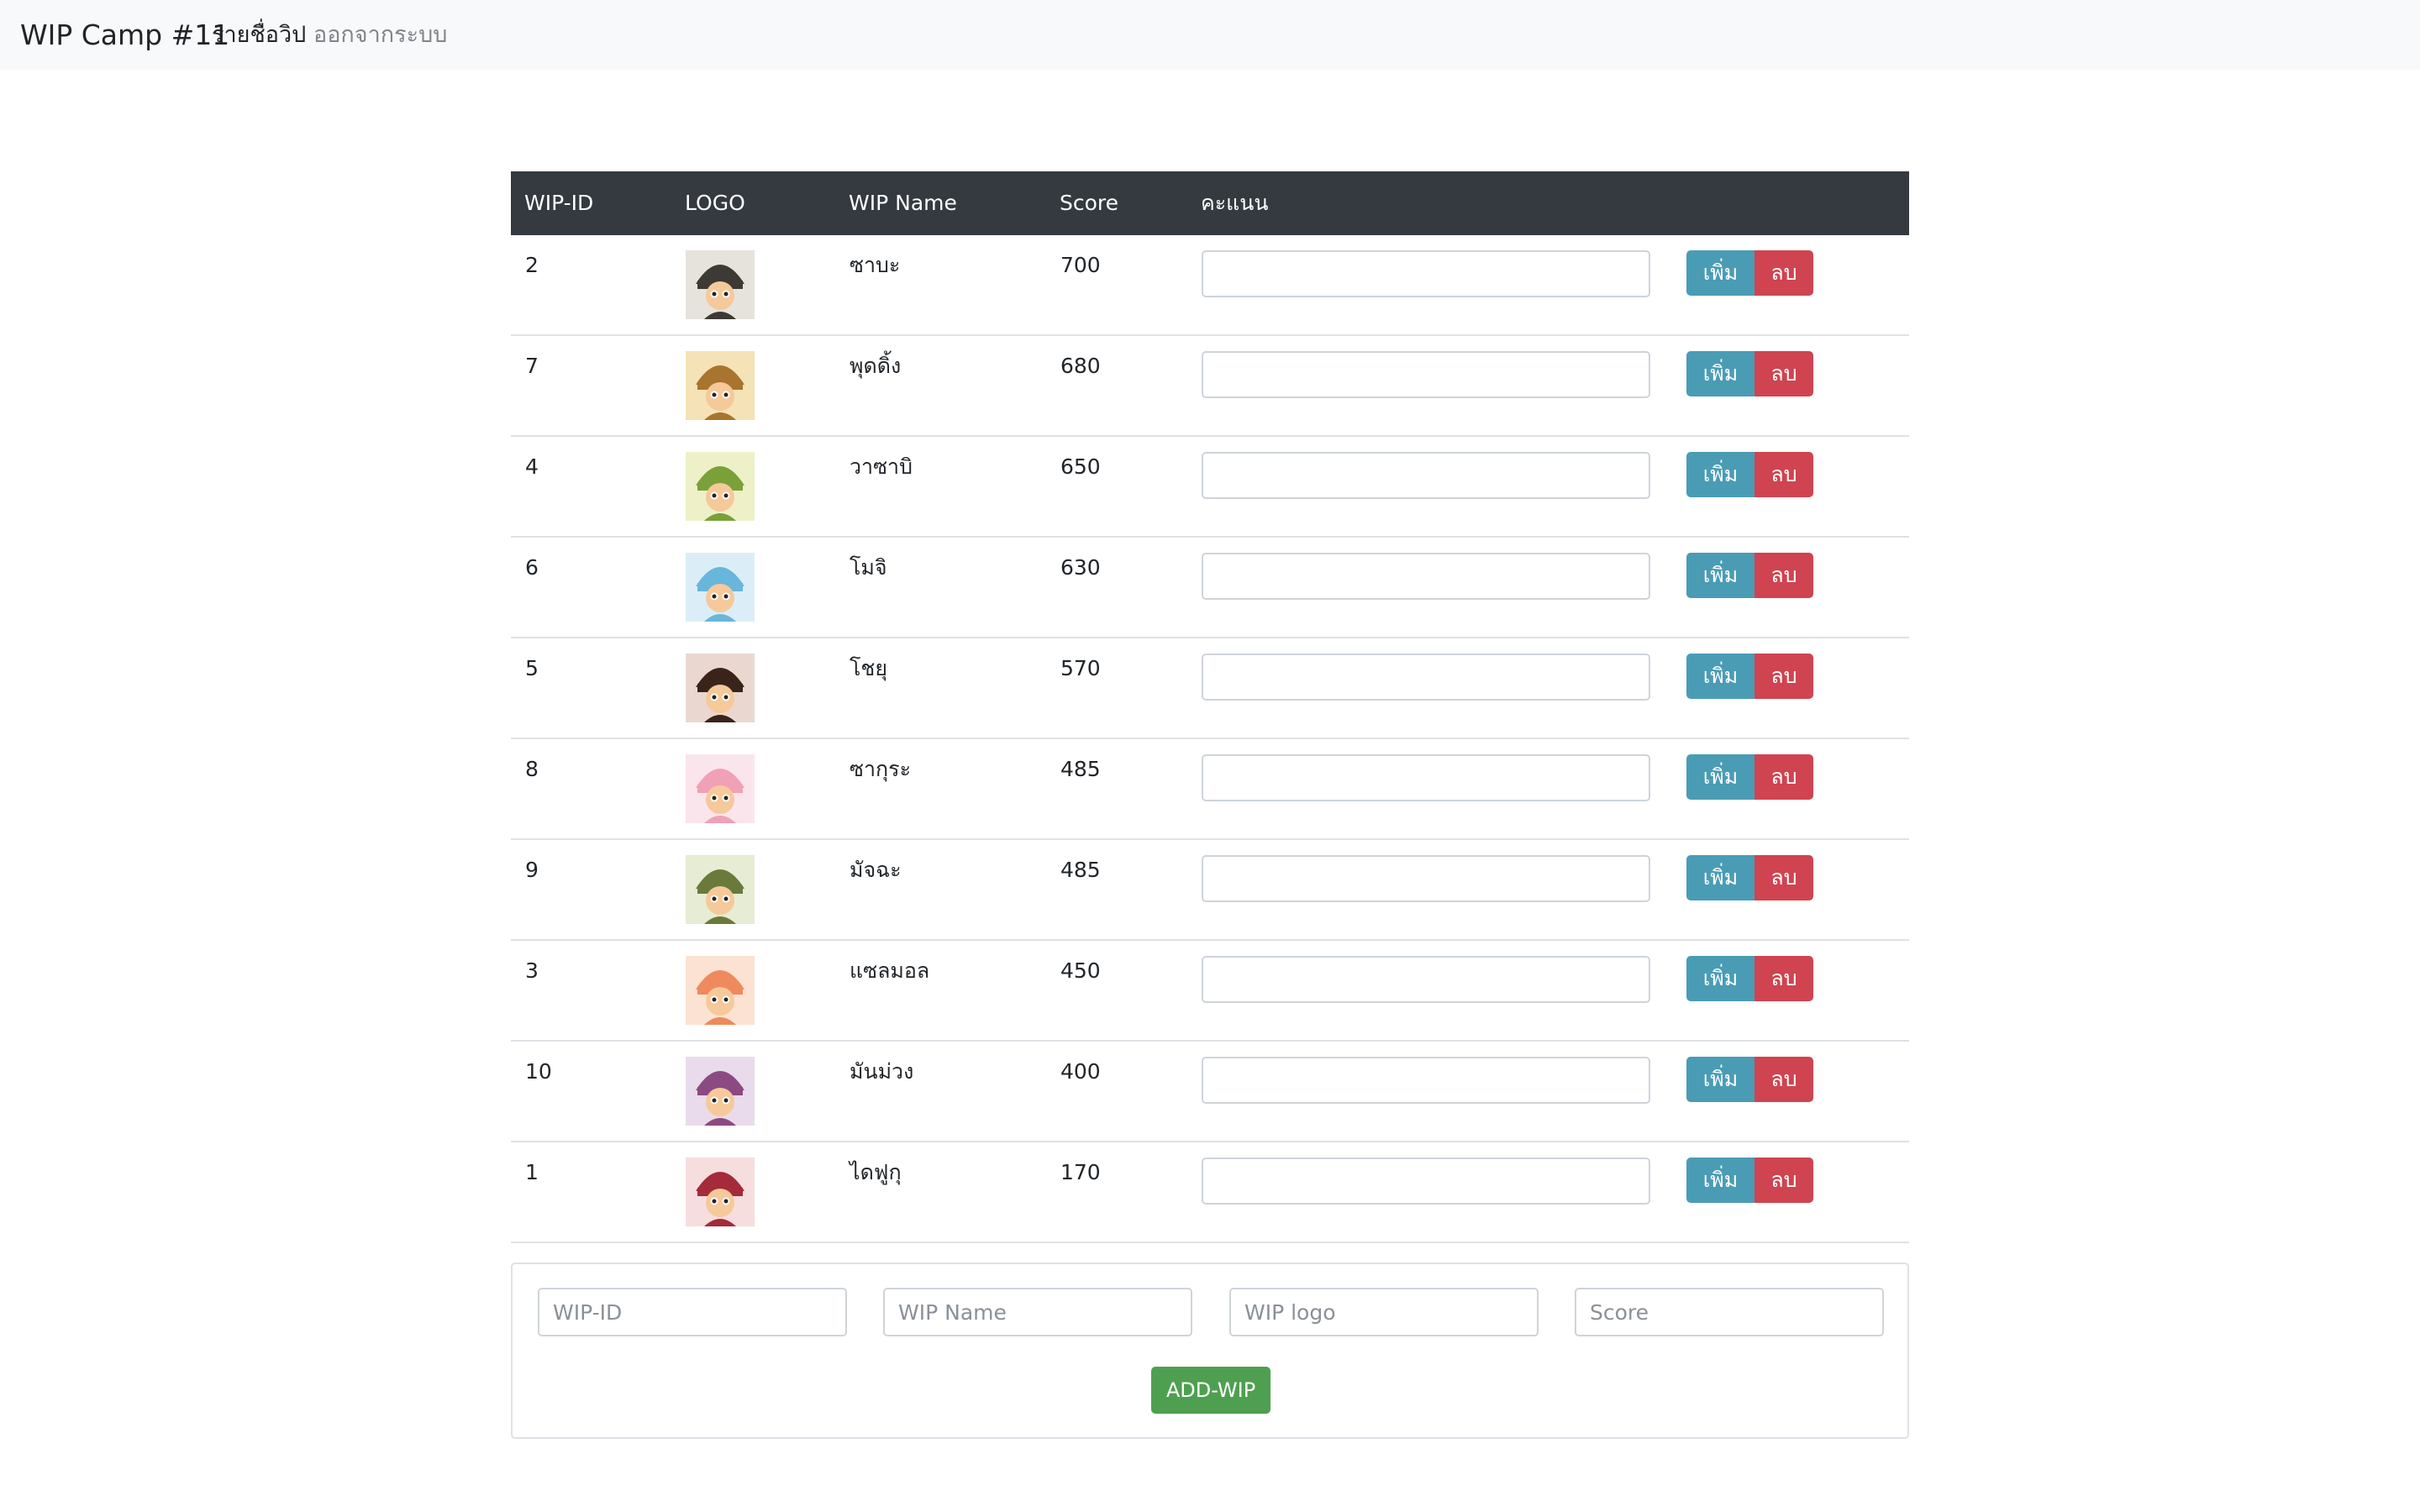 This screenshot has width=2420, height=1512. What do you see at coordinates (532, 1172) in the screenshot?
I see `wip-id-cell: 1` at bounding box center [532, 1172].